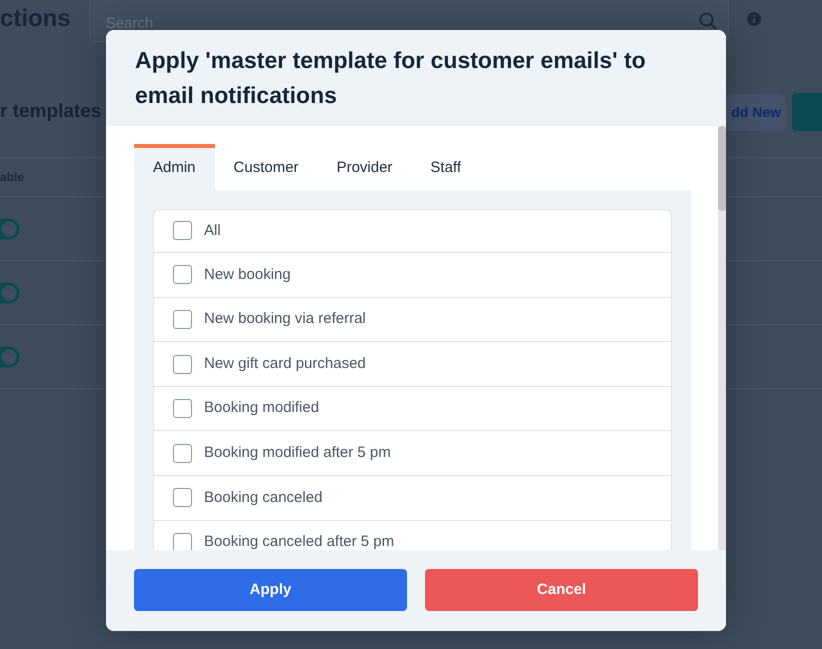 The width and height of the screenshot is (822, 649). I want to click on dialog-title: Apply 'master template for customer emails' to email notifications, so click(391, 78).